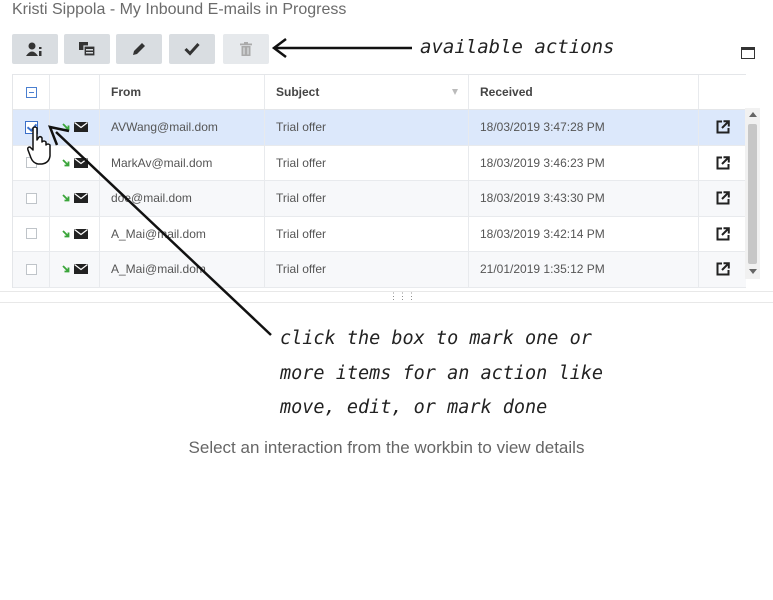  Describe the element at coordinates (386, 297) in the screenshot. I see `pane-splitter: ⋮⋮⋮` at that location.